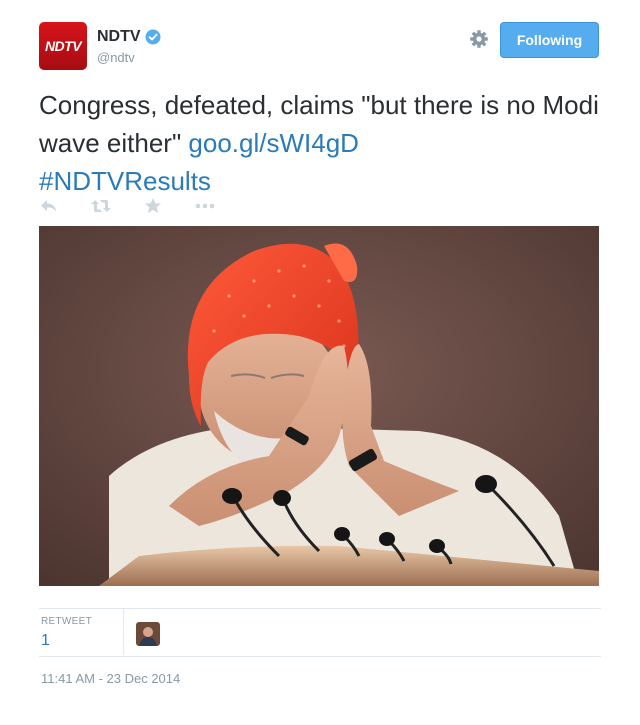  I want to click on account-name-row: NDTV, so click(129, 37).